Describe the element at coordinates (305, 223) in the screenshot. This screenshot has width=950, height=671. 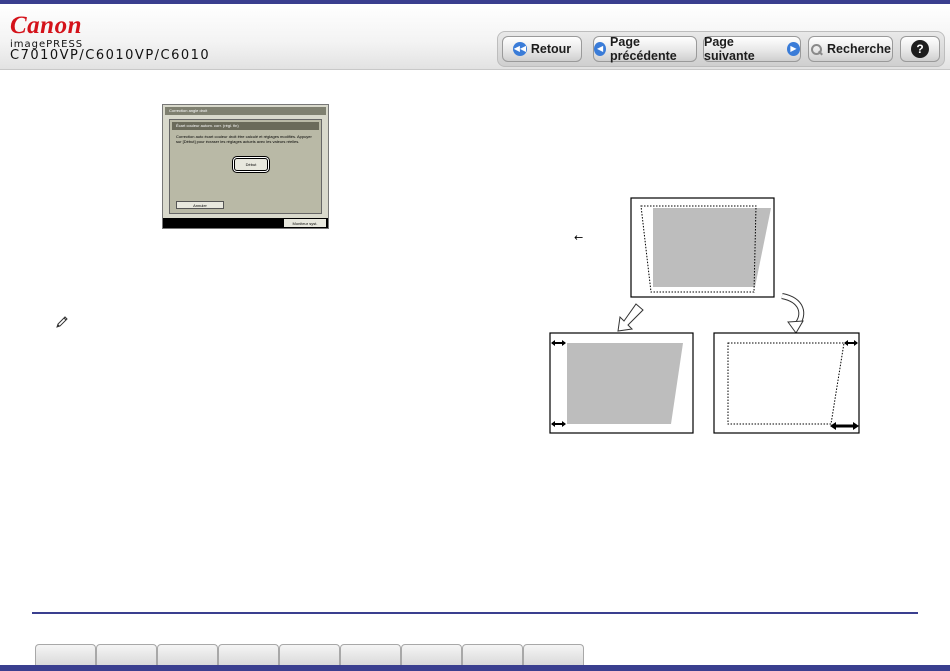
I see `lcd-monitor-button: Moniteur syst.` at that location.